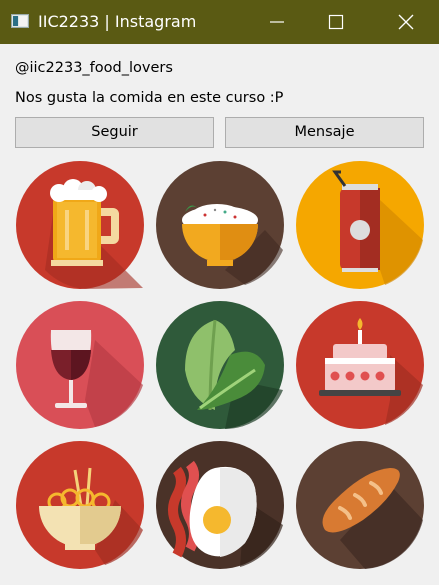 The height and width of the screenshot is (585, 439). I want to click on title-bar: IIC2233 | Instagram, so click(219, 22).